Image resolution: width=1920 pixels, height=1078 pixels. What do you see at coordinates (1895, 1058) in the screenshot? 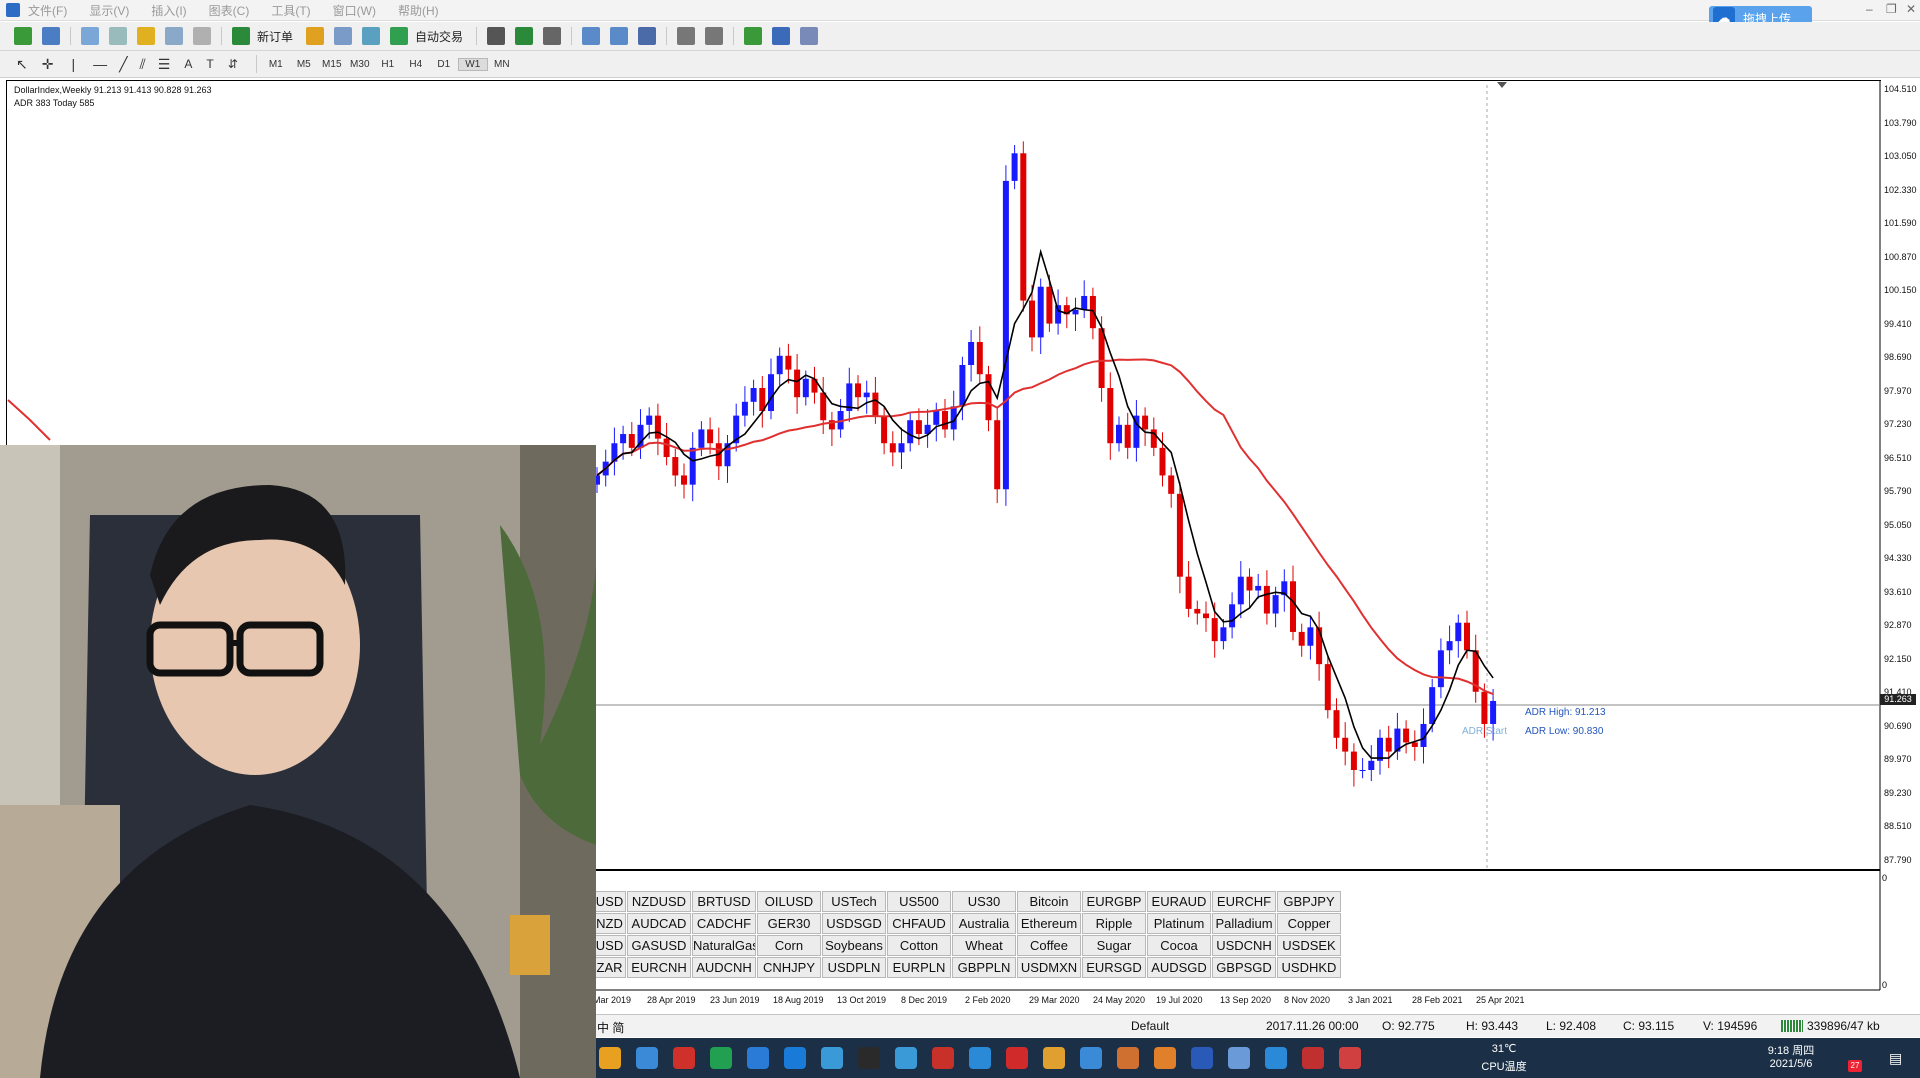
I see `action-center-icon: ▤` at bounding box center [1895, 1058].